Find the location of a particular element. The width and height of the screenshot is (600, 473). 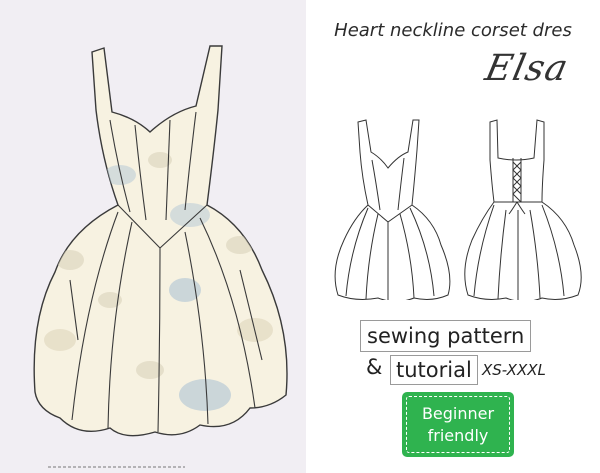

beginner-friendly-badge: Beginner friendly is located at coordinates (458, 424).